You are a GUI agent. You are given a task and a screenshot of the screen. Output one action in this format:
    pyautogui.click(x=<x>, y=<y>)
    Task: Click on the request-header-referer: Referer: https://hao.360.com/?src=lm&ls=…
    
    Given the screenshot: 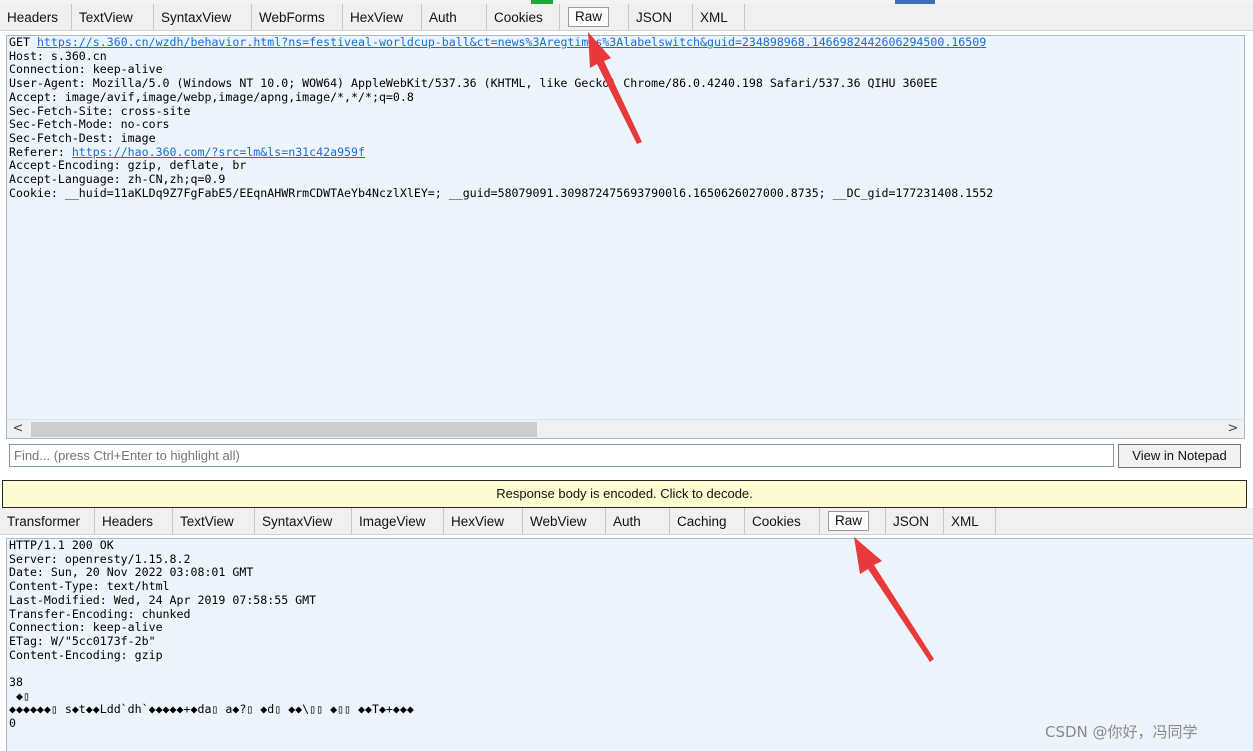 What is the action you would take?
    pyautogui.click(x=187, y=151)
    